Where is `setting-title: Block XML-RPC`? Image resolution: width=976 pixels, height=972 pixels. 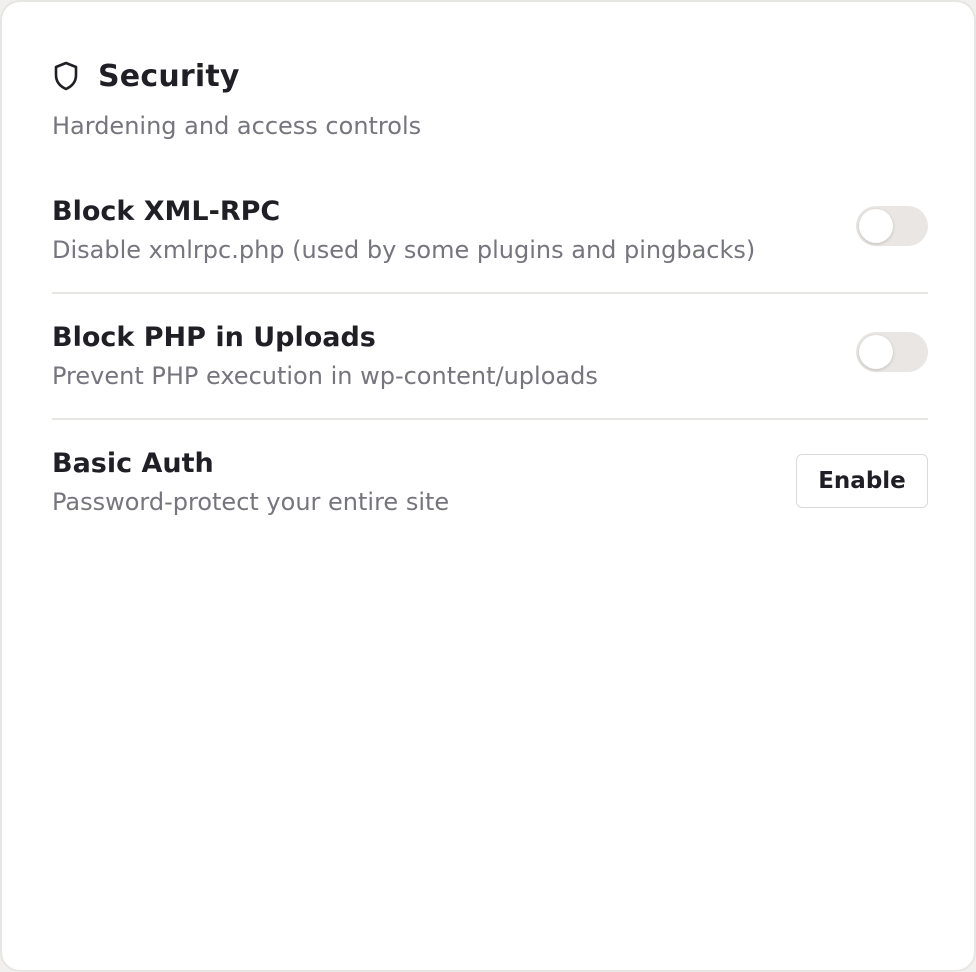
setting-title: Block XML-RPC is located at coordinates (166, 211).